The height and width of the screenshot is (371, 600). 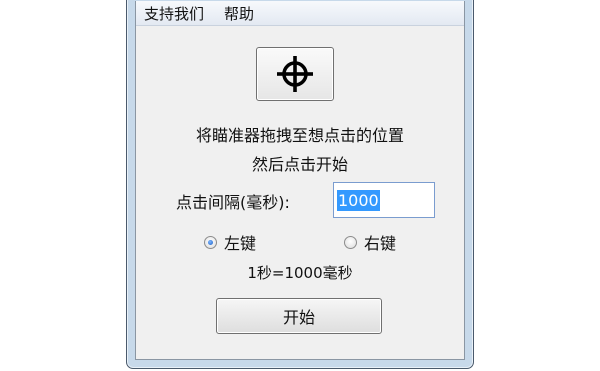 I want to click on menu-help: 帮助, so click(x=239, y=13).